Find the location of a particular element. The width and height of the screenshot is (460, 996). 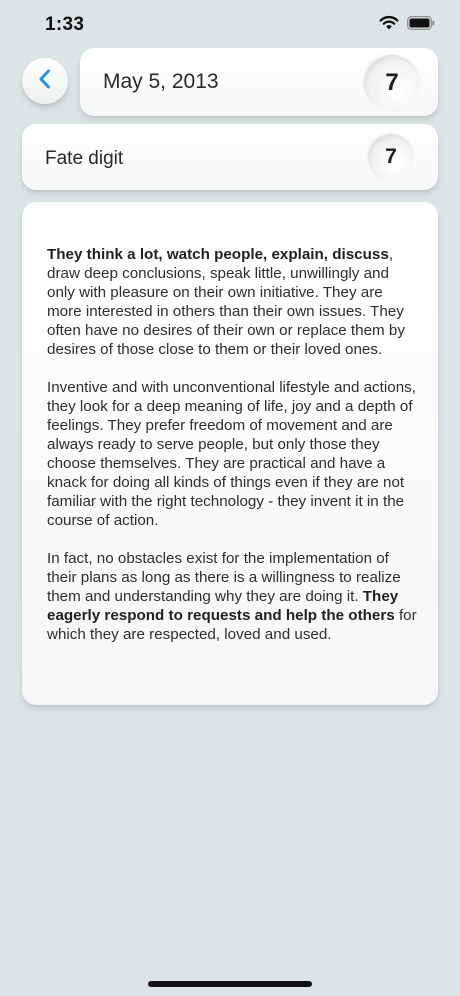

date-card: May 5, 2013 7 is located at coordinates (259, 82).